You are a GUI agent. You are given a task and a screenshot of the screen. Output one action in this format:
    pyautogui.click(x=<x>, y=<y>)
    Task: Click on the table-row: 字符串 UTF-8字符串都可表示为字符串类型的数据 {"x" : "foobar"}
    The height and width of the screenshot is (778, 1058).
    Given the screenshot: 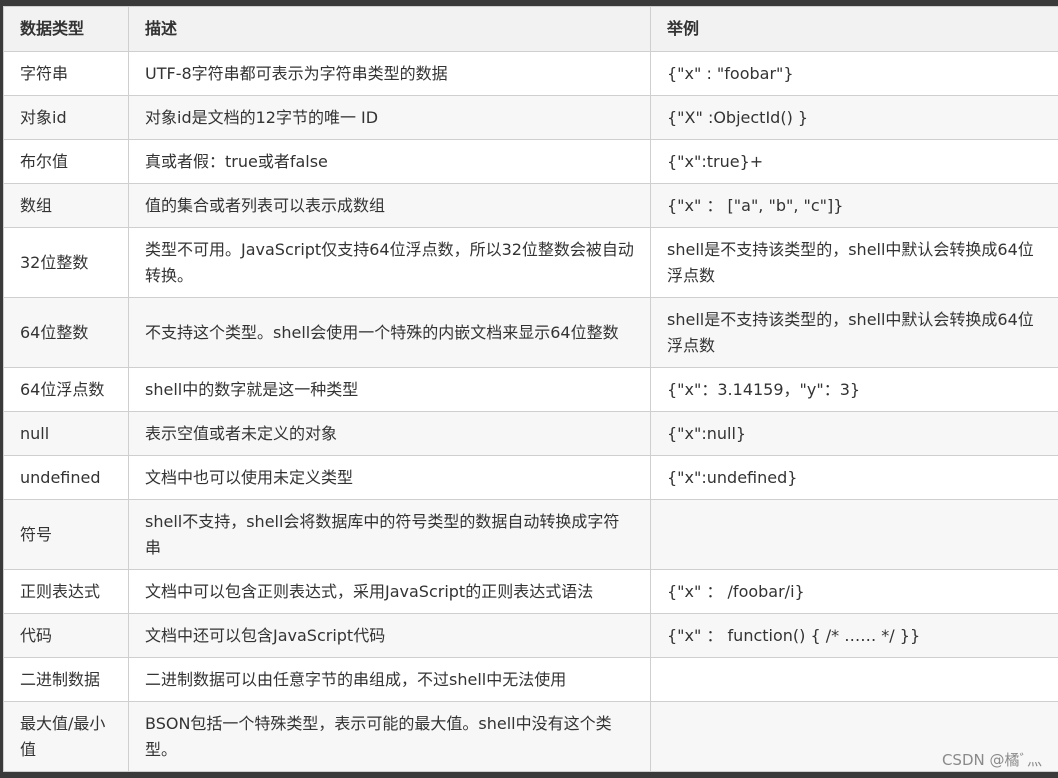 What is the action you would take?
    pyautogui.click(x=530, y=73)
    